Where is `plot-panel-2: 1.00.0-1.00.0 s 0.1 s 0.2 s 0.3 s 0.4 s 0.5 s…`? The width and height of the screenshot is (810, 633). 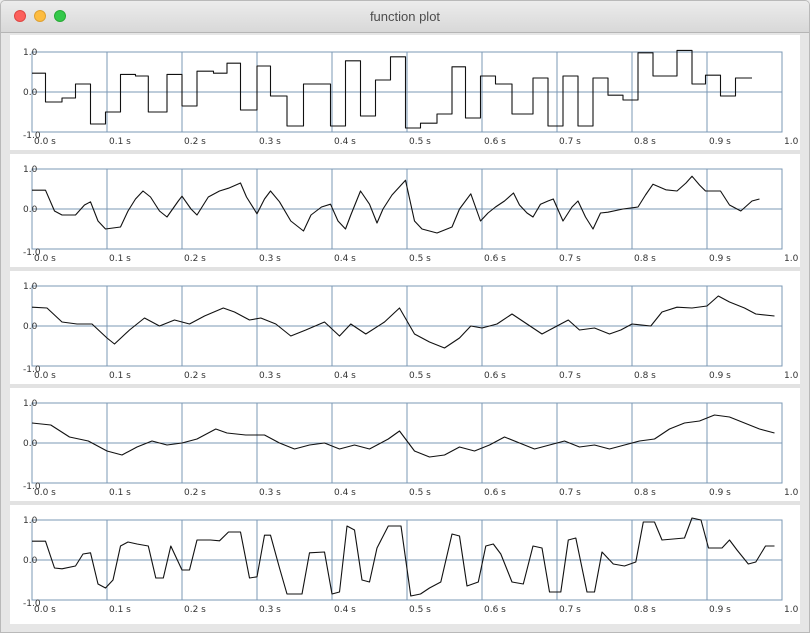
plot-panel-2: 1.00.0-1.00.0 s 0.1 s 0.2 s 0.3 s 0.4 s 0.5 s… is located at coordinates (411, 214).